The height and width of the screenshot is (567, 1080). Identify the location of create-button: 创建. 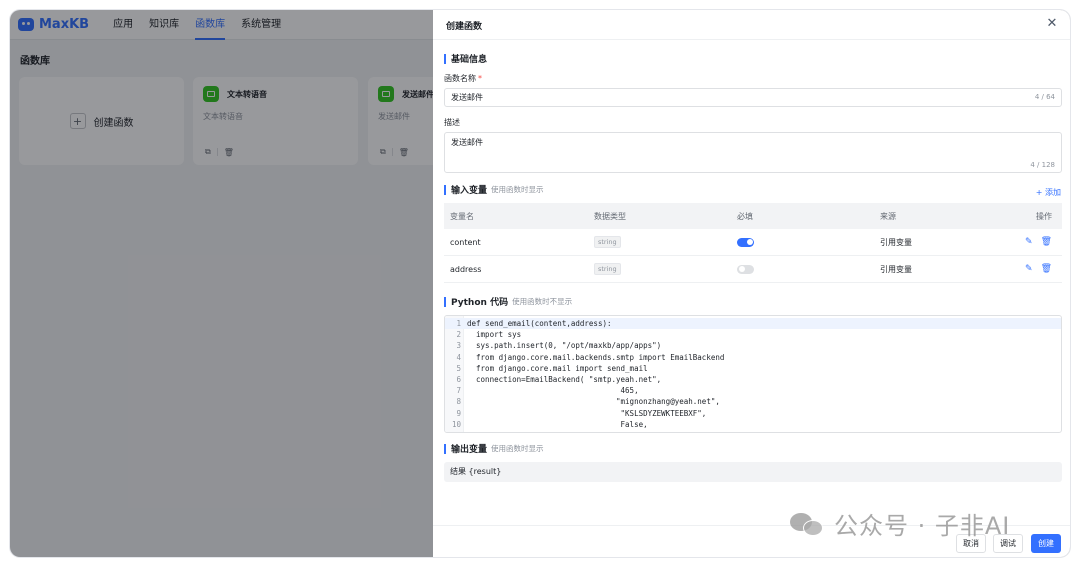
(1046, 543).